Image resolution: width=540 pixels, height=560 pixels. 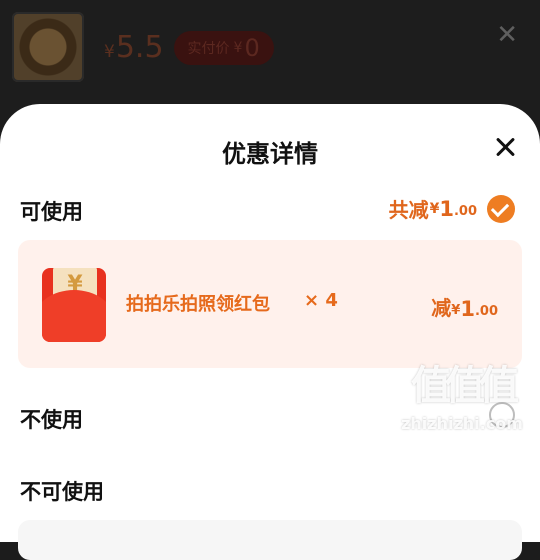 What do you see at coordinates (62, 492) in the screenshot?
I see `unavailable-section-label: 不可使用` at bounding box center [62, 492].